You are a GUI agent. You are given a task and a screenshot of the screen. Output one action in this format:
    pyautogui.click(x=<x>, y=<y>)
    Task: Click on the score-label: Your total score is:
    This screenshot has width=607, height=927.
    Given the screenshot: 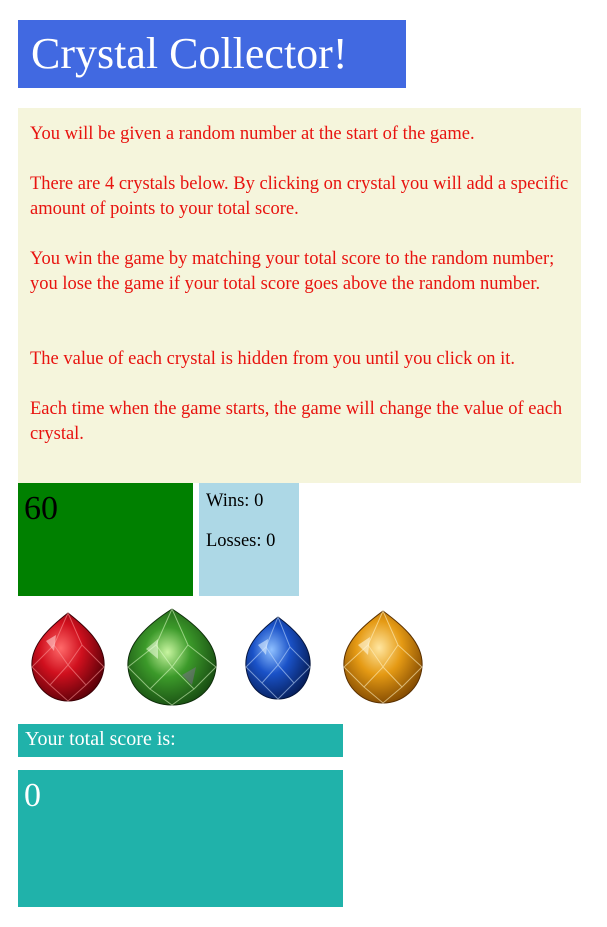 What is the action you would take?
    pyautogui.click(x=100, y=739)
    